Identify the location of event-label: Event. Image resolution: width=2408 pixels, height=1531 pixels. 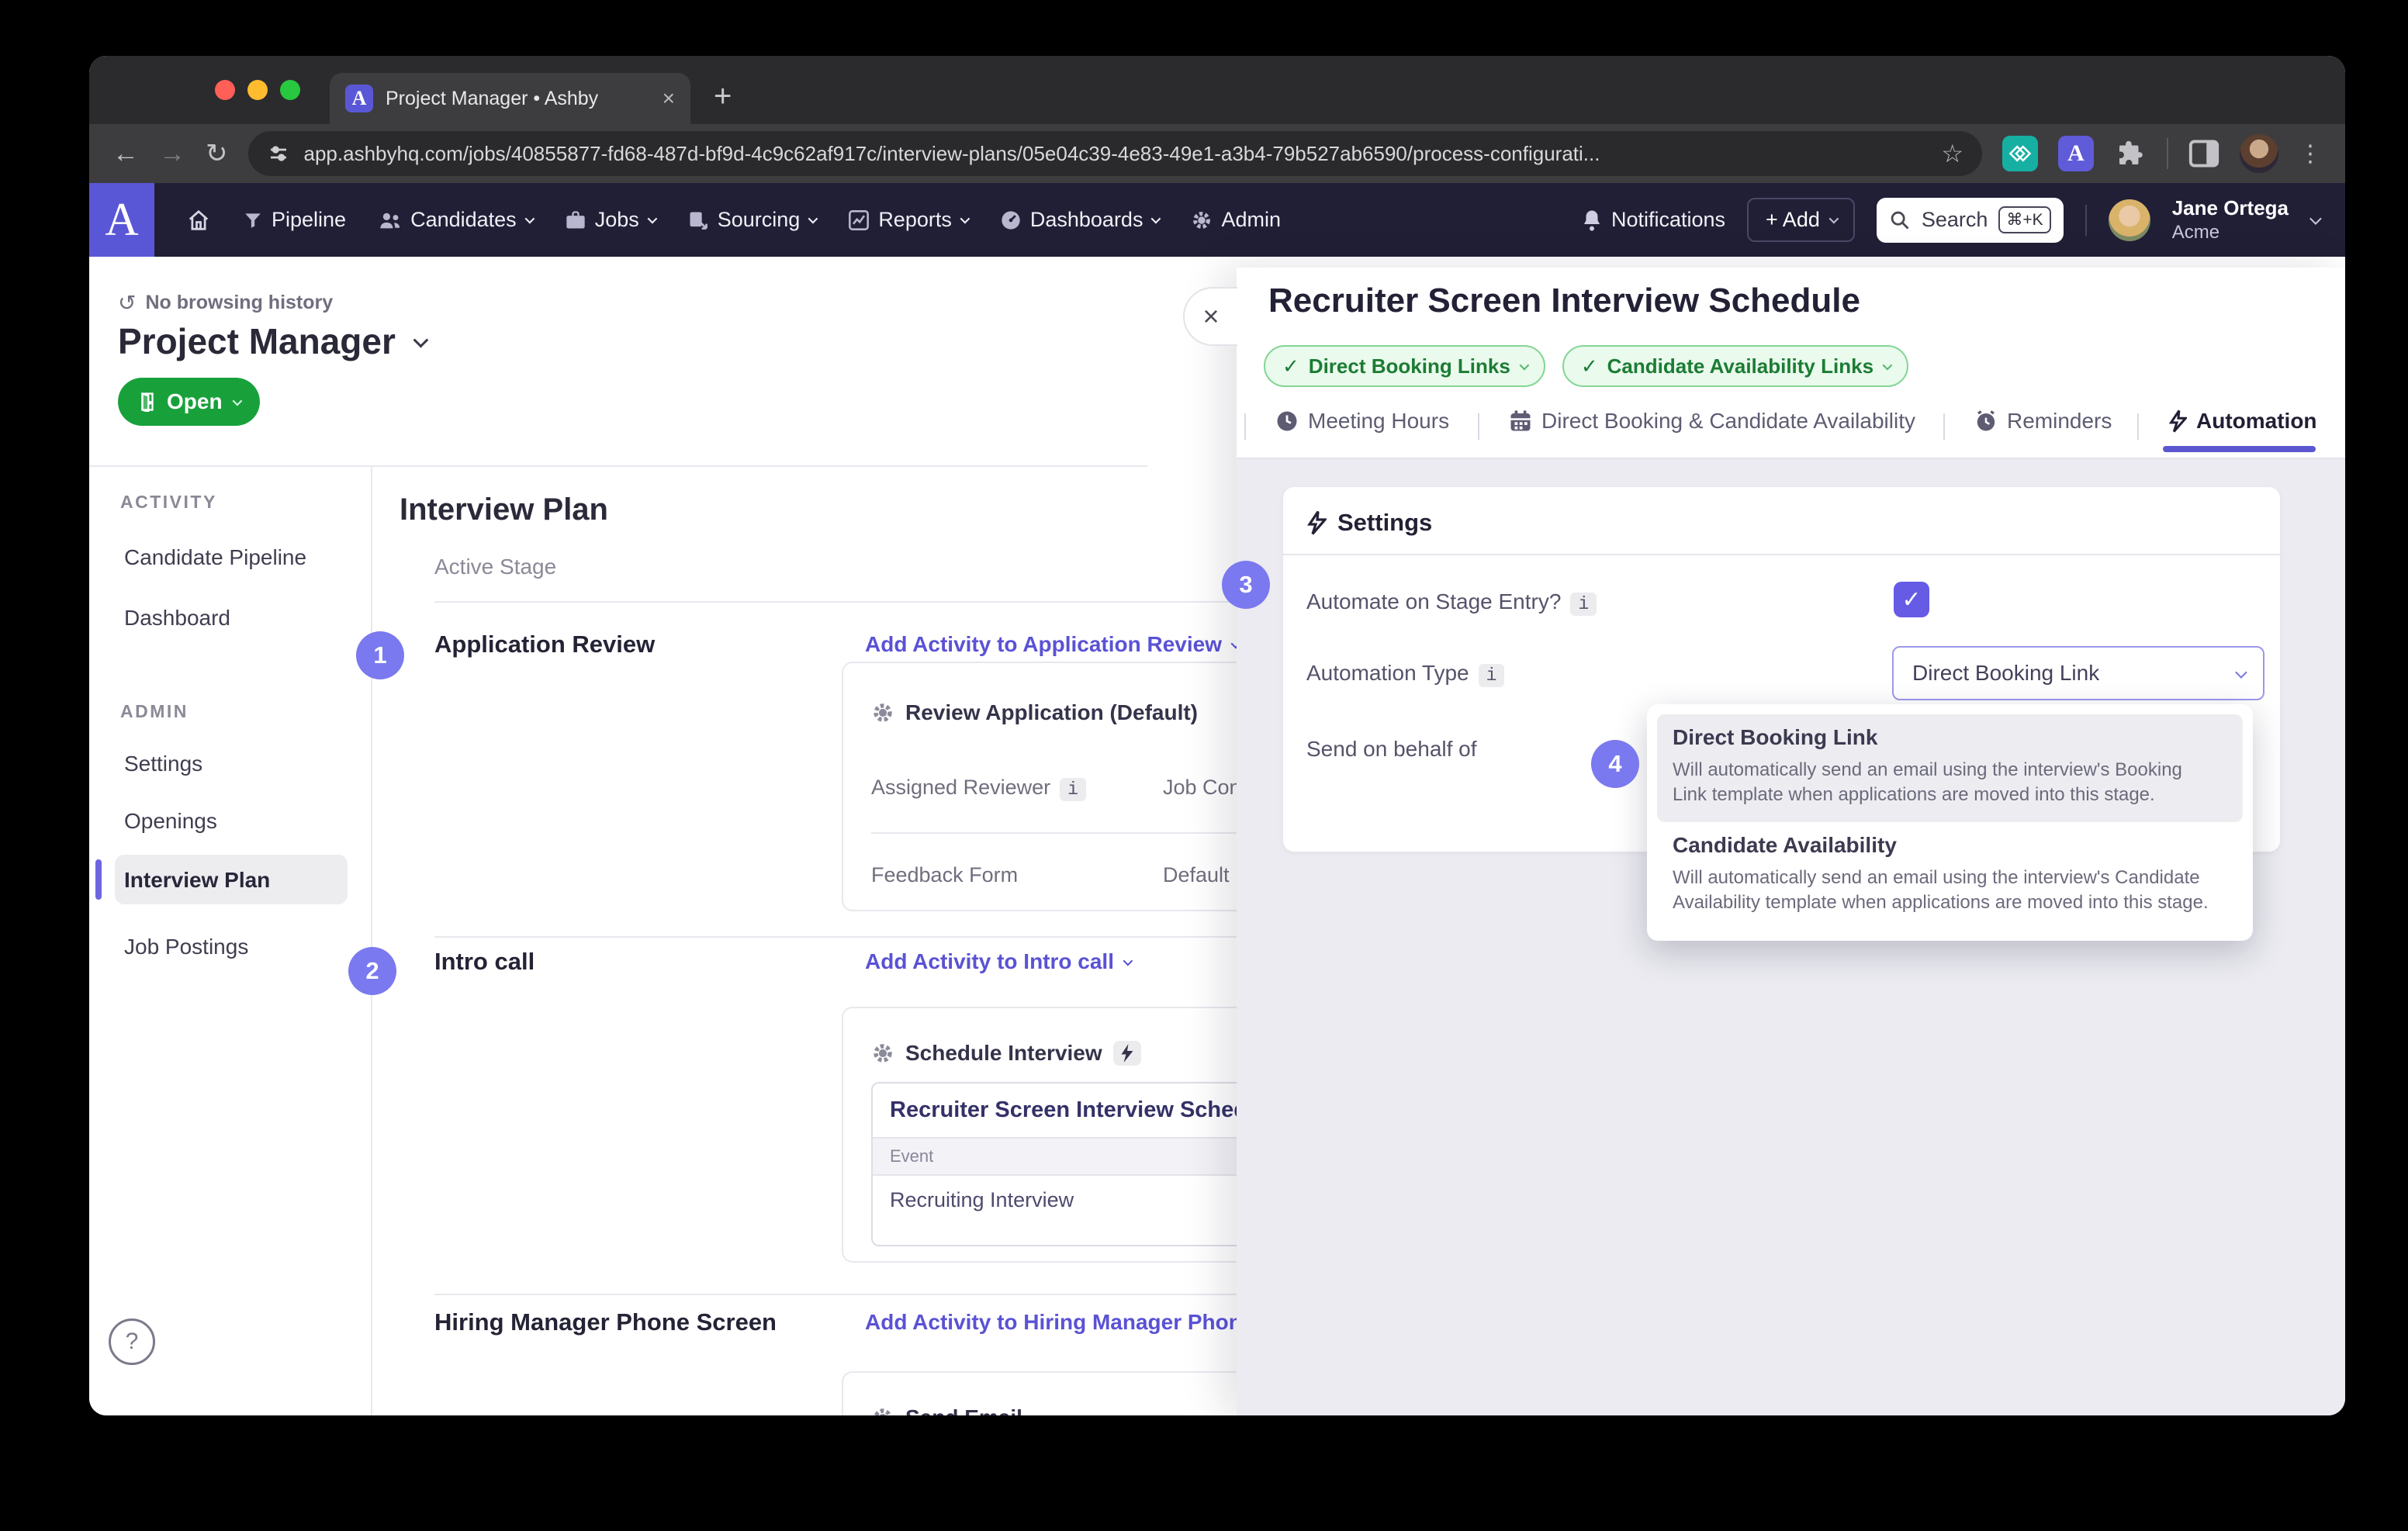
(1076, 1156).